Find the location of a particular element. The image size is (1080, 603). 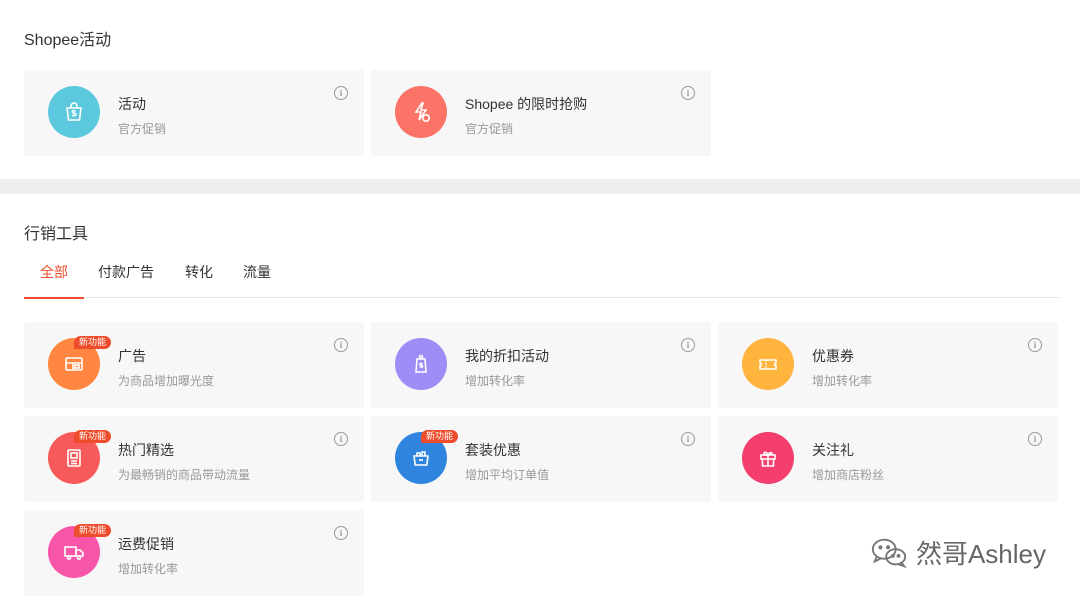

flash-sale-icon is located at coordinates (421, 112).